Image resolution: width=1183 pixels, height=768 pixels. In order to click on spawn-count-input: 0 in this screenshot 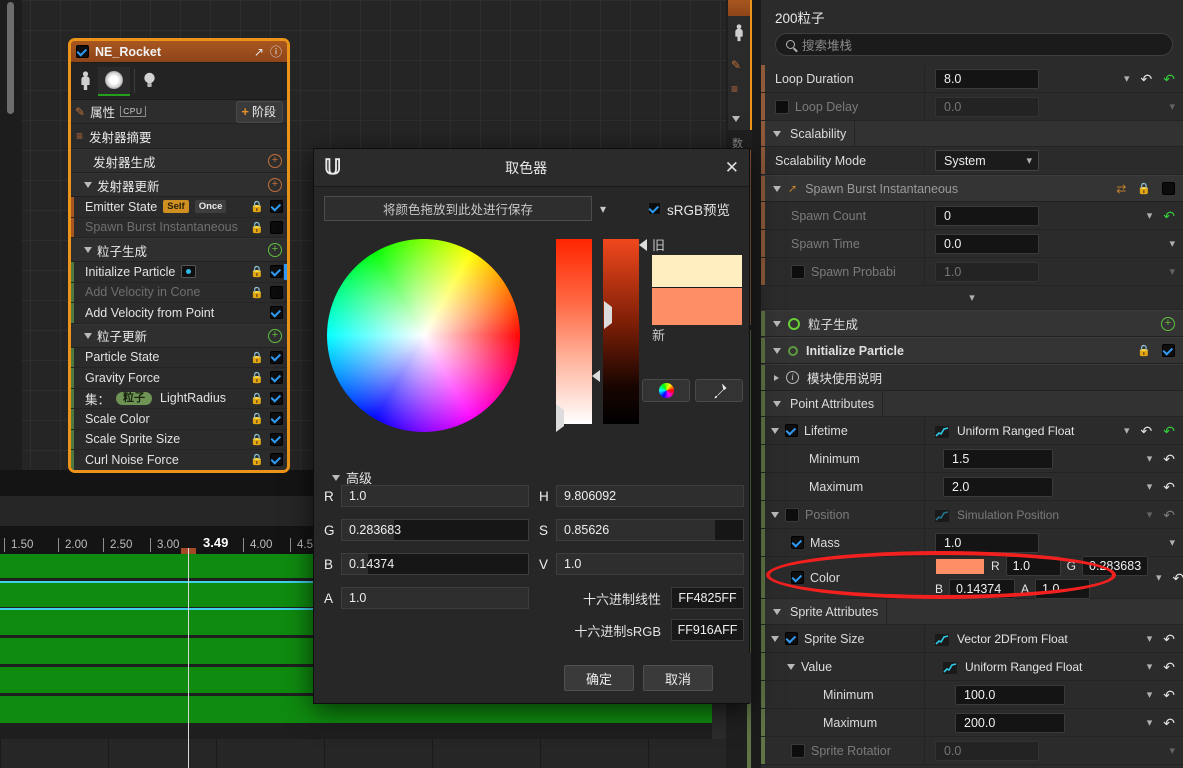, I will do `click(987, 215)`.